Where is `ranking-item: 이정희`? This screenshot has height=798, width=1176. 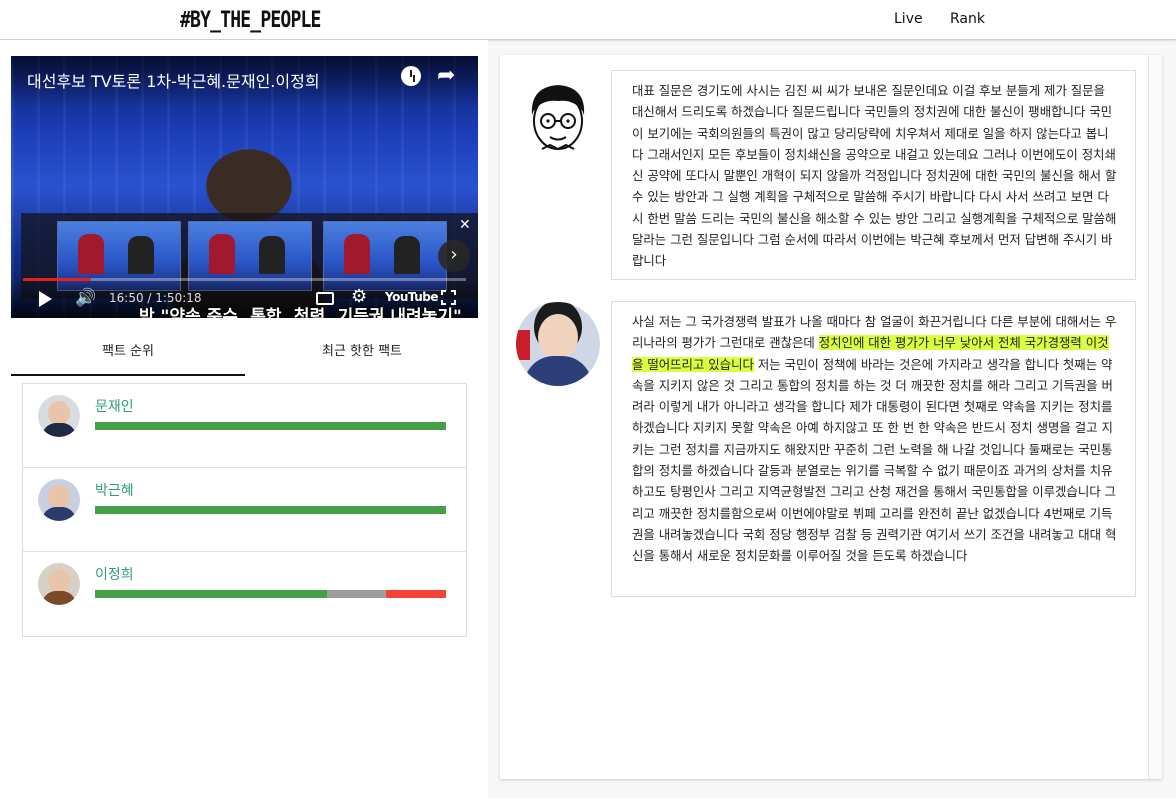
ranking-item: 이정희 is located at coordinates (244, 594).